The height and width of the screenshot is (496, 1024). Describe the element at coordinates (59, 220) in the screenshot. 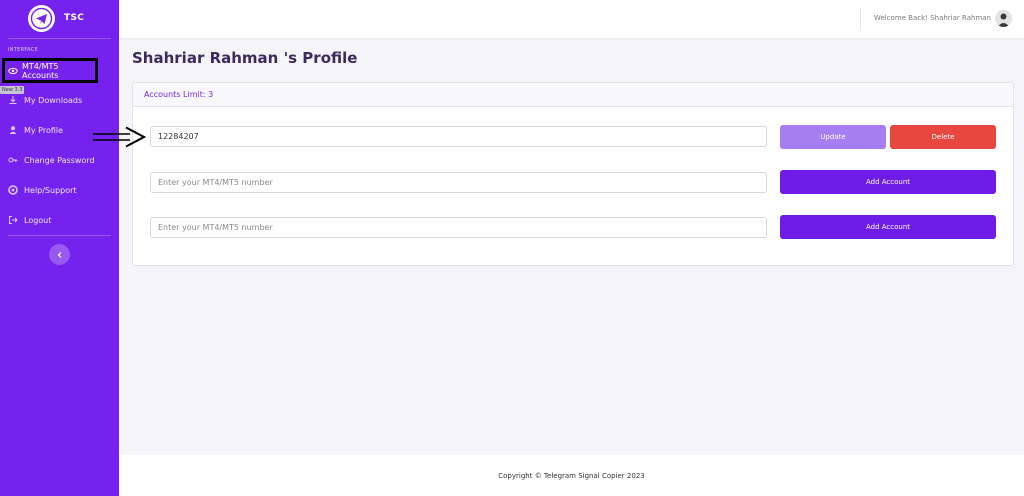

I see `sidebar-item-logout: Logout` at that location.